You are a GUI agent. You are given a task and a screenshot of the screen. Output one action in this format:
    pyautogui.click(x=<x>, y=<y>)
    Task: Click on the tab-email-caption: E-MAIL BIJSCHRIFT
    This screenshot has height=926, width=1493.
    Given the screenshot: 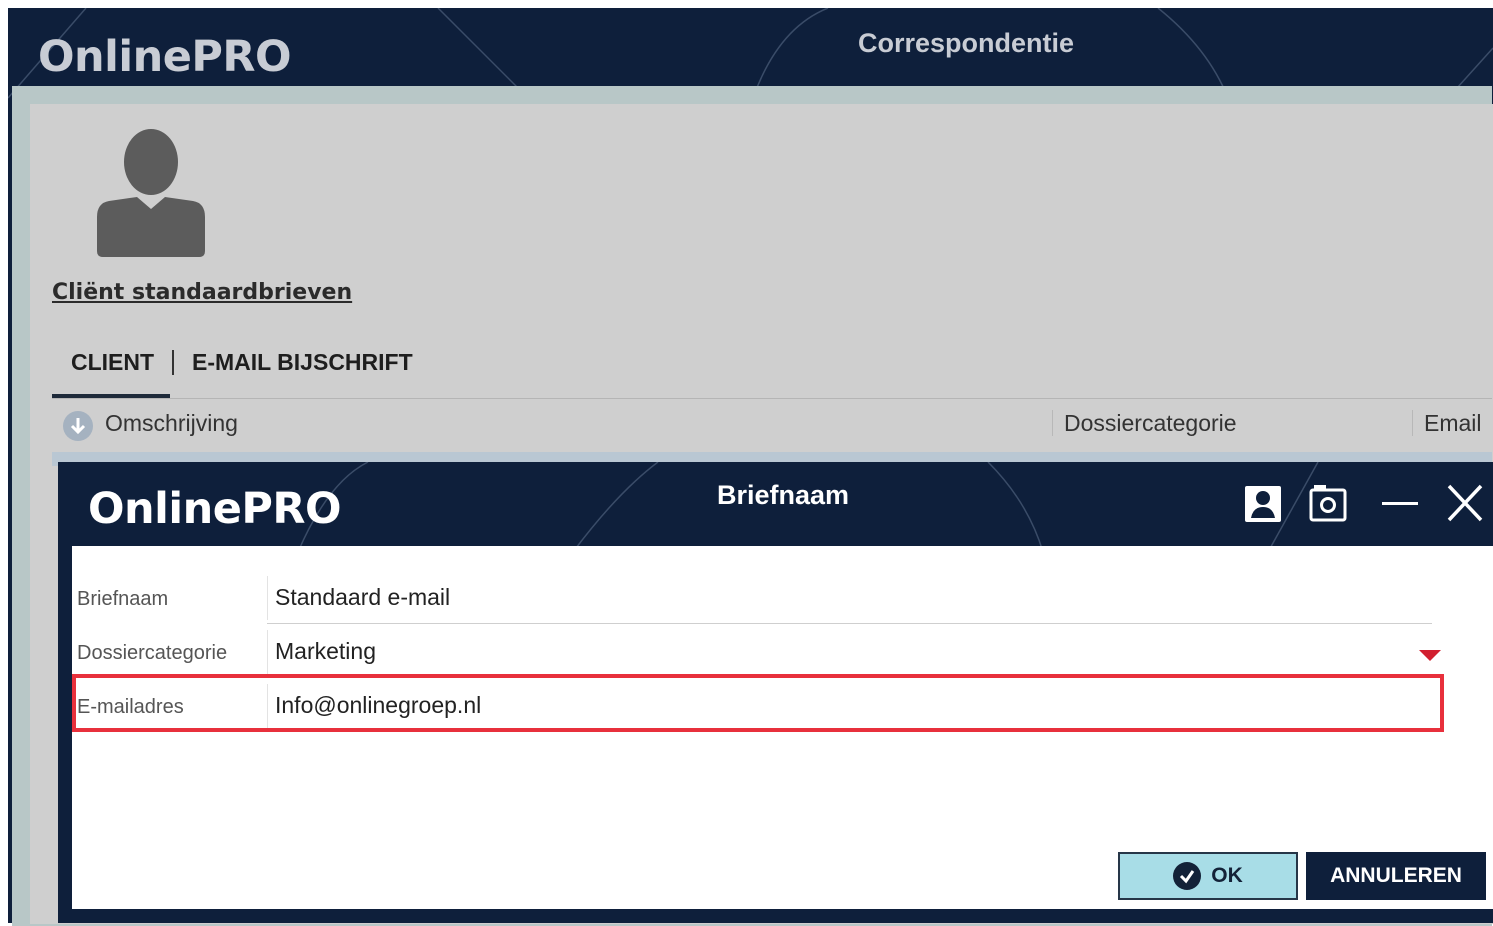 What is the action you would take?
    pyautogui.click(x=302, y=362)
    